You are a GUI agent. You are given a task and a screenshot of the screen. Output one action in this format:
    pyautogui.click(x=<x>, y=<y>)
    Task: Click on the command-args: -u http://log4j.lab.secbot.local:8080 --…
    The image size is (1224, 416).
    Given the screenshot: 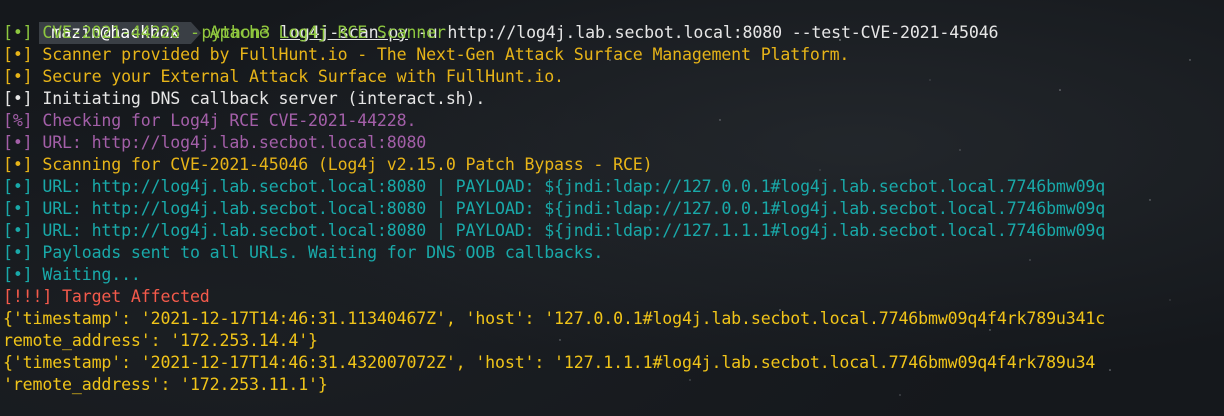 What is the action you would take?
    pyautogui.click(x=703, y=32)
    